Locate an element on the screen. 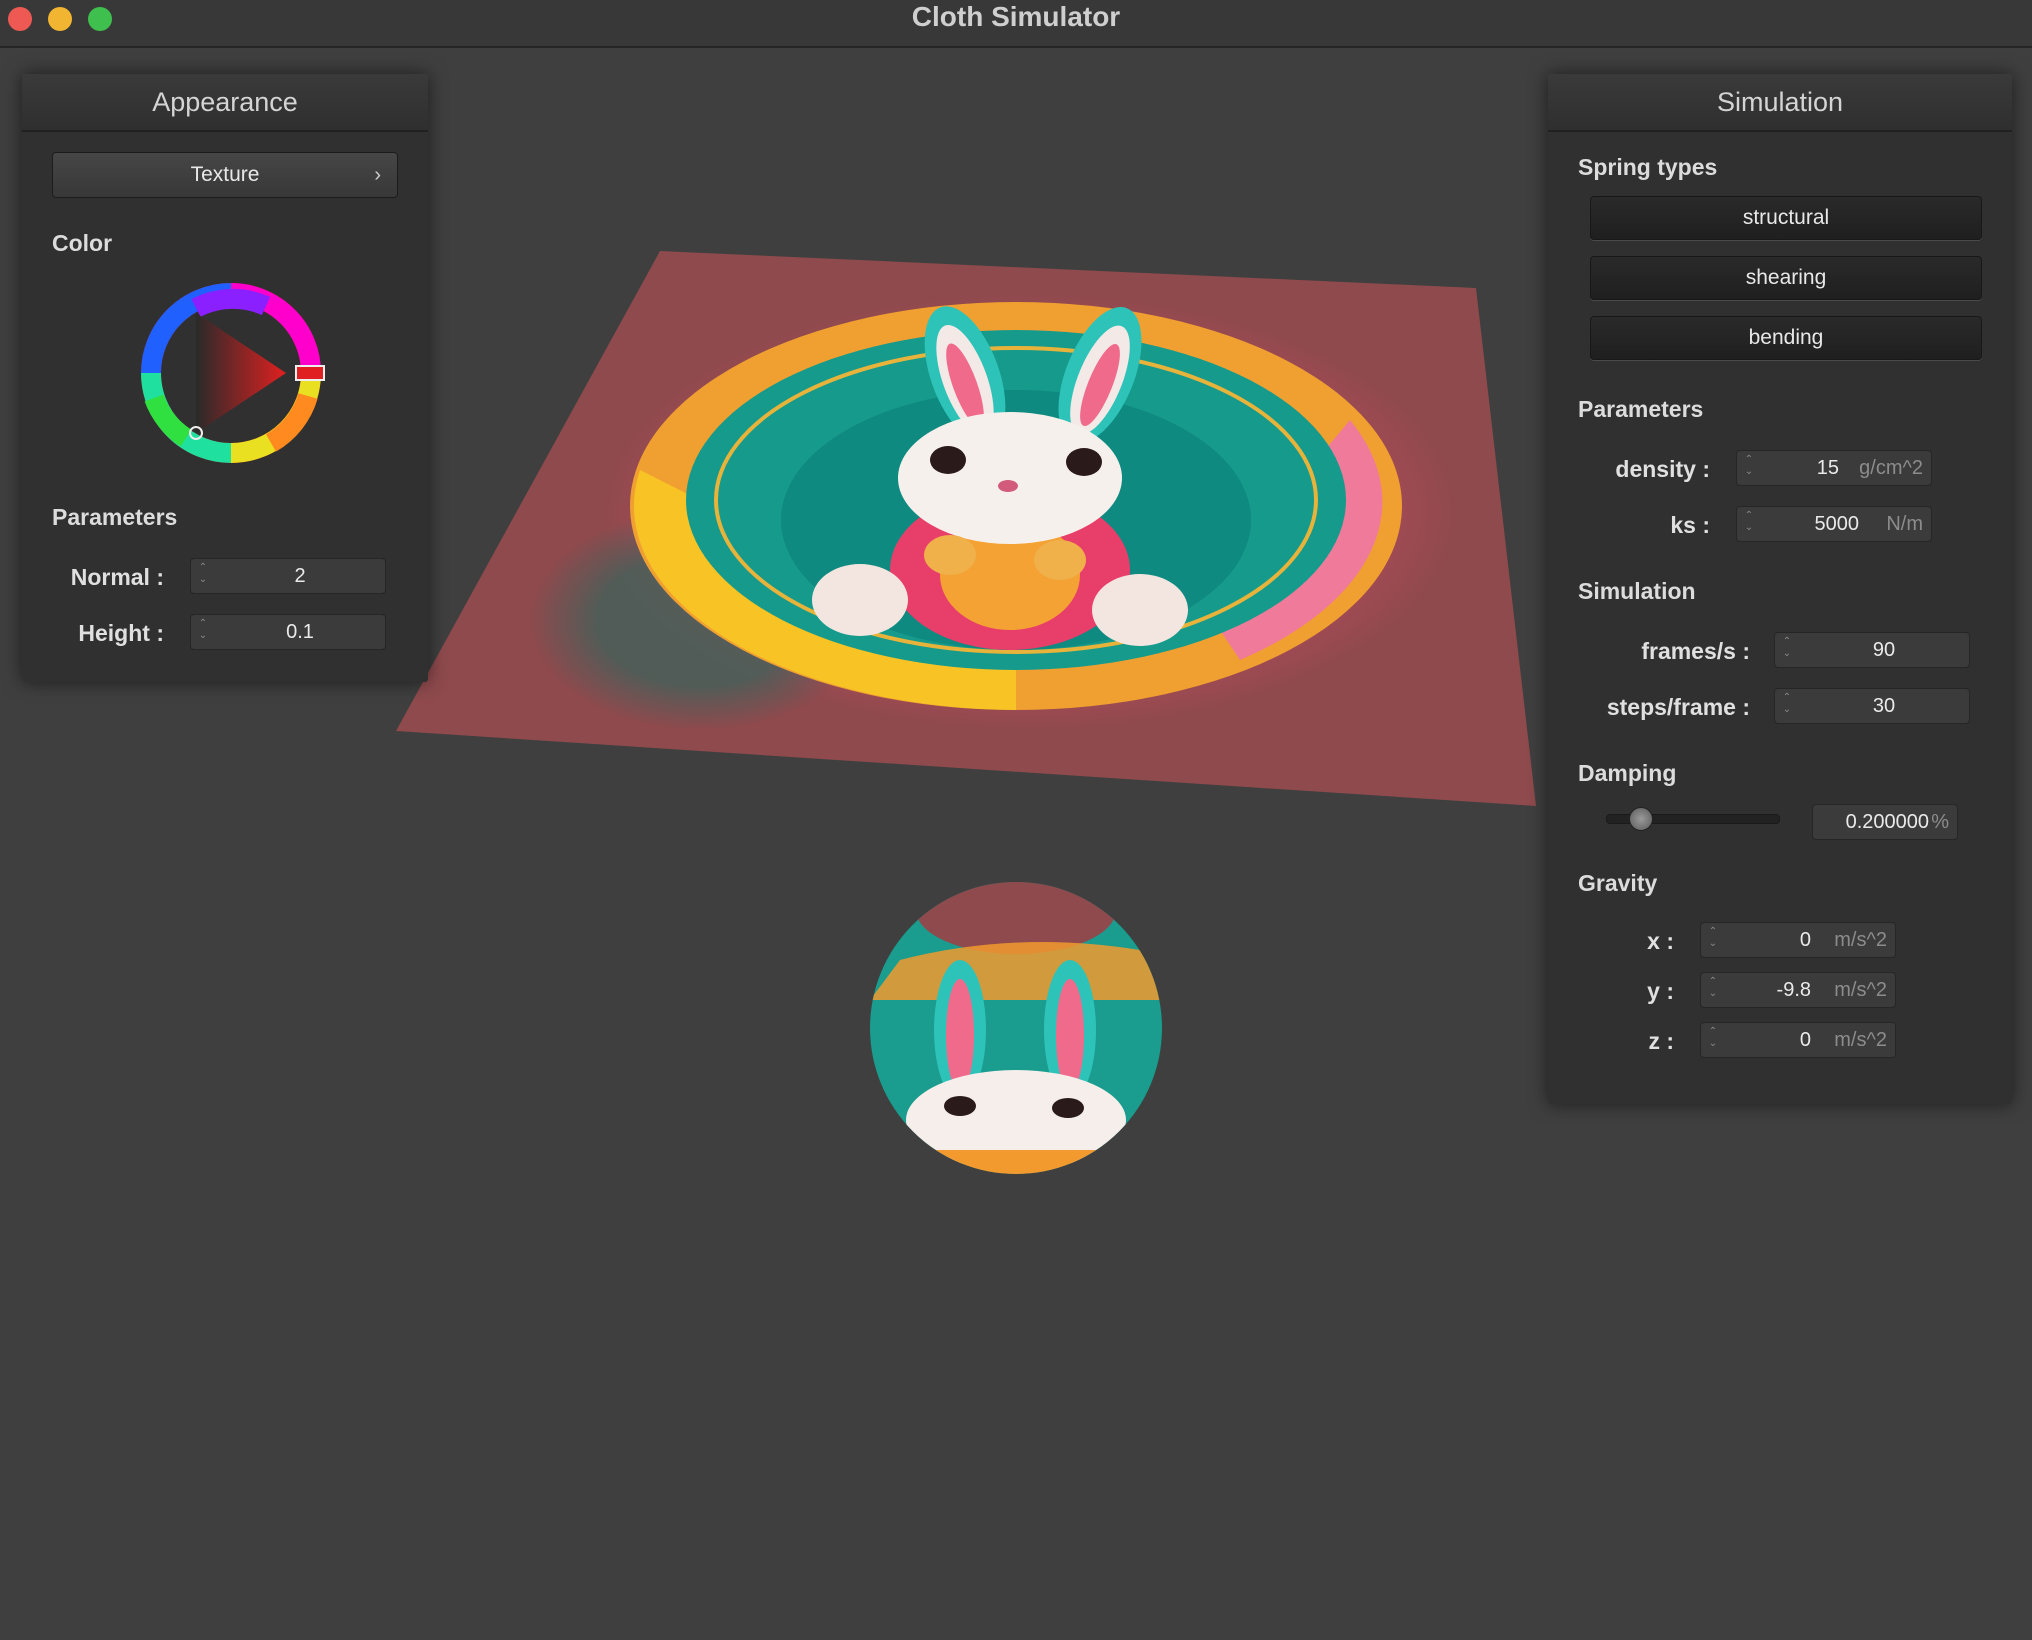 The height and width of the screenshot is (1640, 2032). normal-value: 2 is located at coordinates (300, 576).